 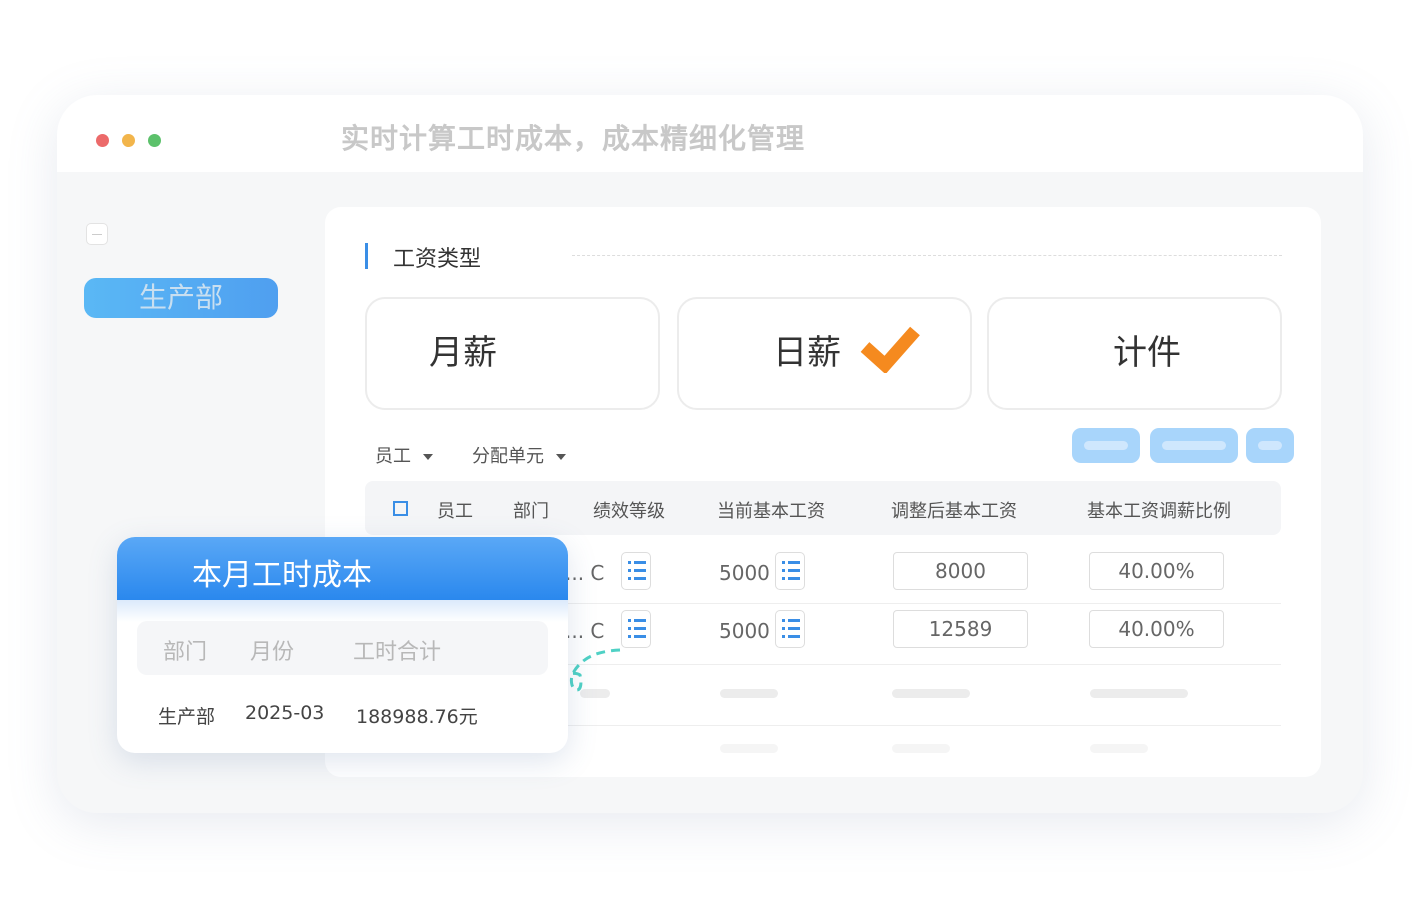 What do you see at coordinates (181, 298) in the screenshot?
I see `sidebar-item-department: 生产部` at bounding box center [181, 298].